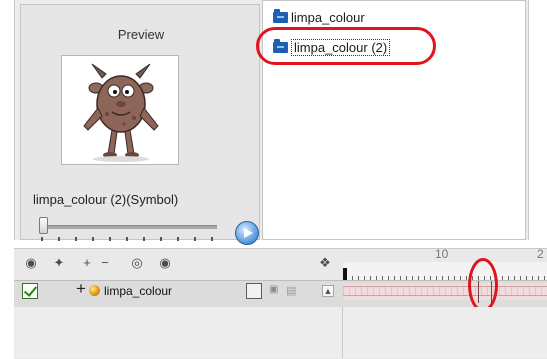  Describe the element at coordinates (442, 254) in the screenshot. I see `ruler-frame-label: 10` at that location.